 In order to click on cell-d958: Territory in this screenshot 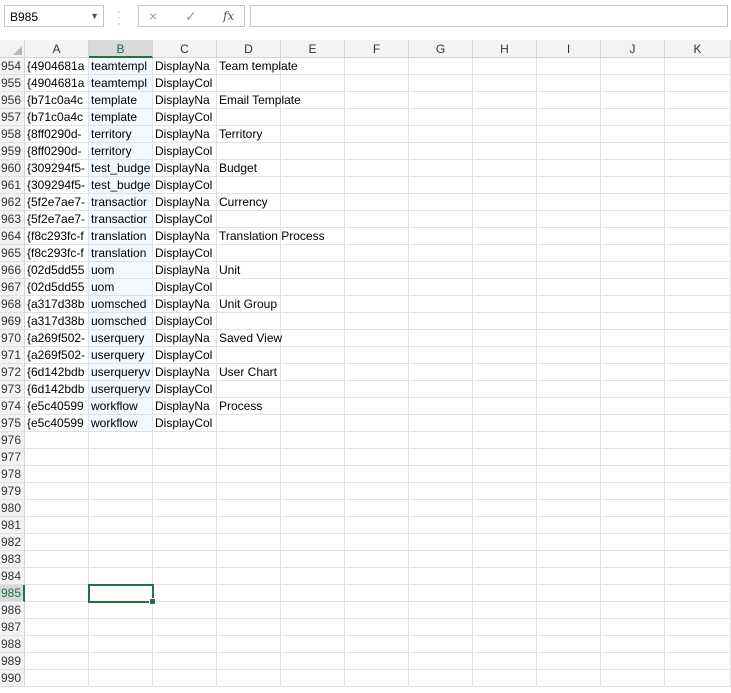, I will do `click(249, 134)`.